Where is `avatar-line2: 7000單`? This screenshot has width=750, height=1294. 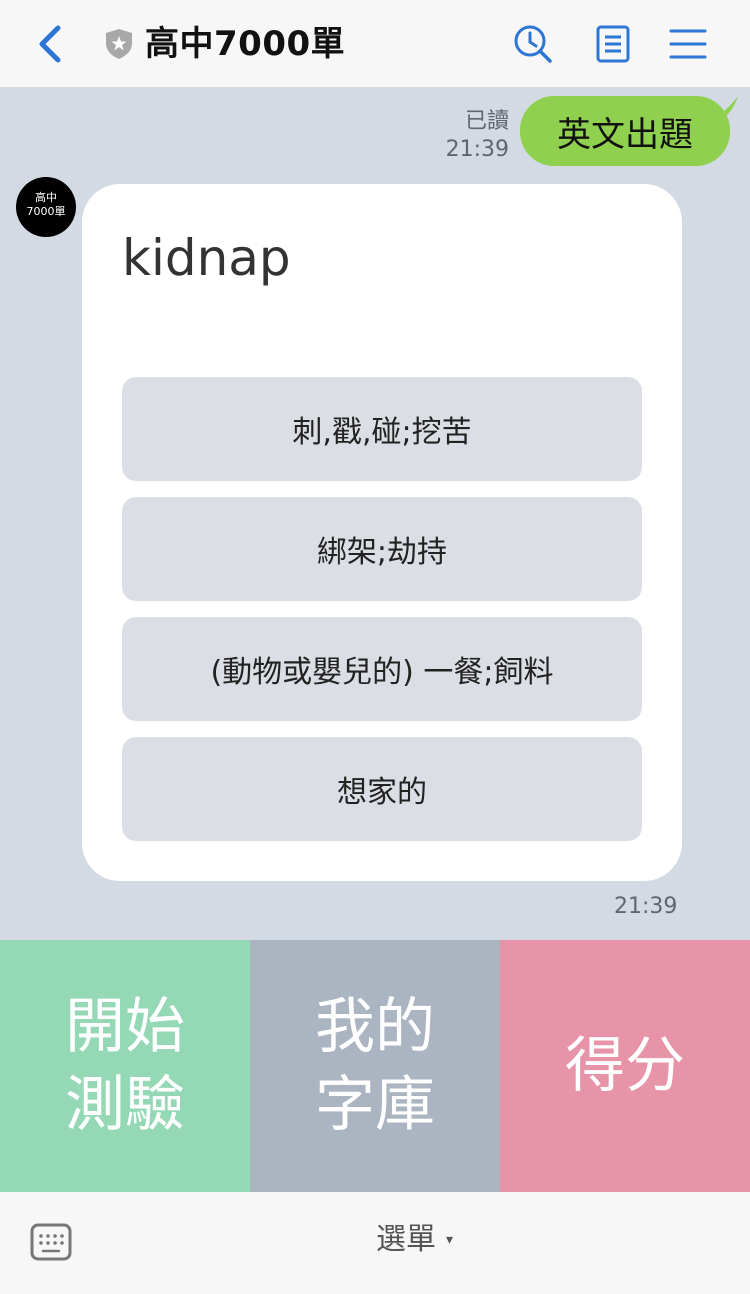
avatar-line2: 7000單 is located at coordinates (46, 211).